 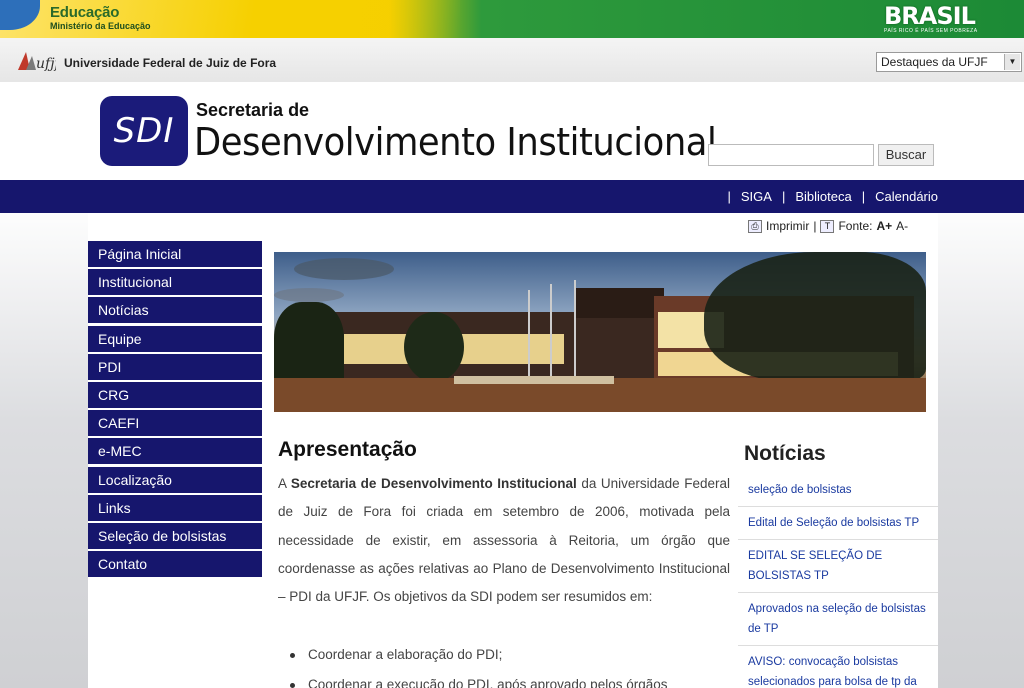 I want to click on campus-banner-image, so click(x=600, y=332).